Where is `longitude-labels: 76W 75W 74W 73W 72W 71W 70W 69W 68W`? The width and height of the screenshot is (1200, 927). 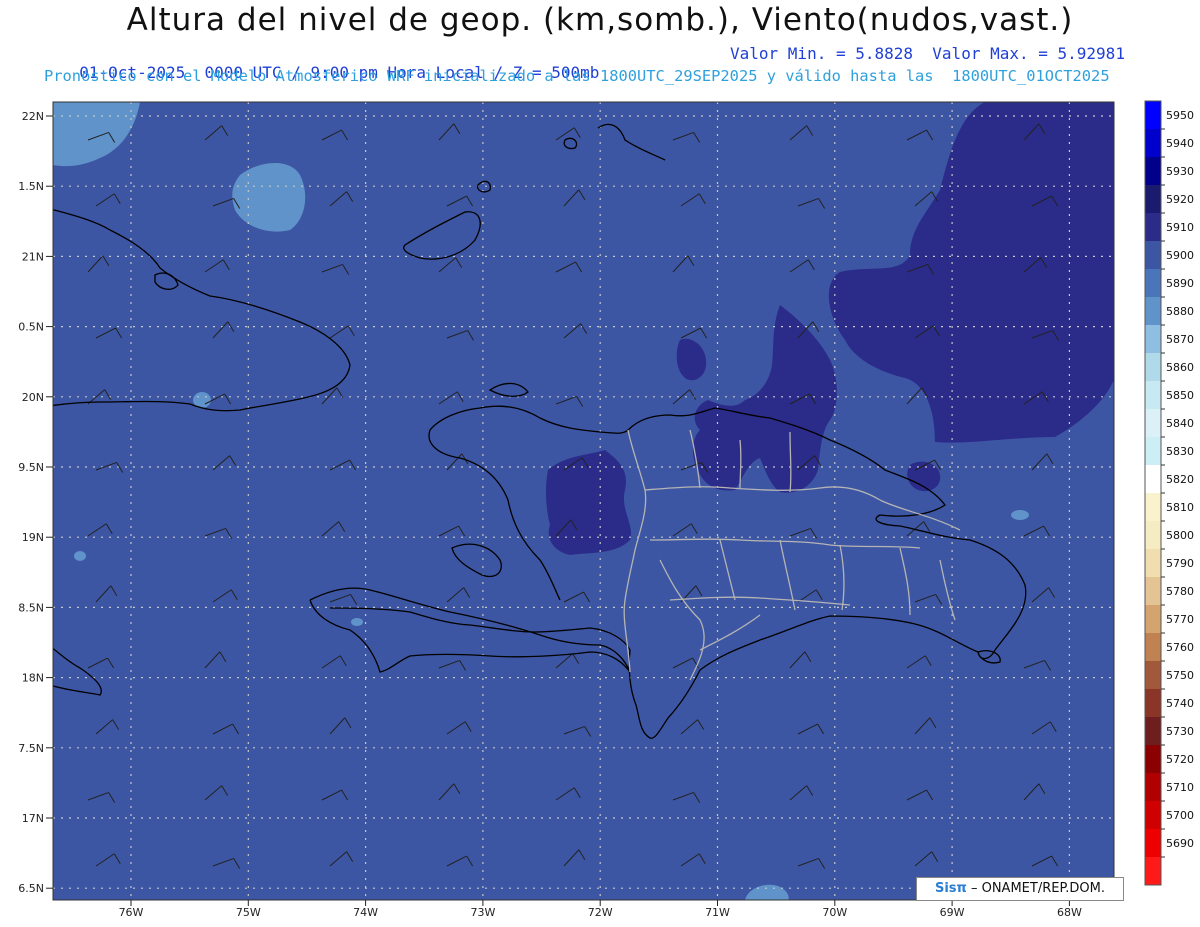 longitude-labels: 76W 75W 74W 73W 72W 71W 70W 69W 68W is located at coordinates (600, 909).